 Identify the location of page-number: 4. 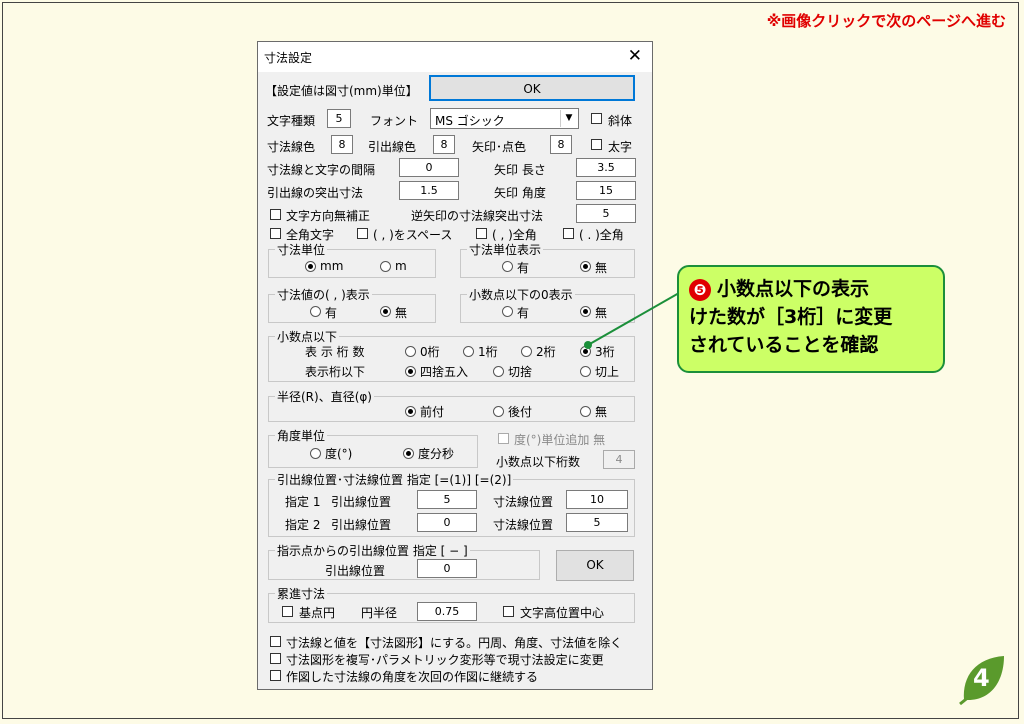
(981, 678).